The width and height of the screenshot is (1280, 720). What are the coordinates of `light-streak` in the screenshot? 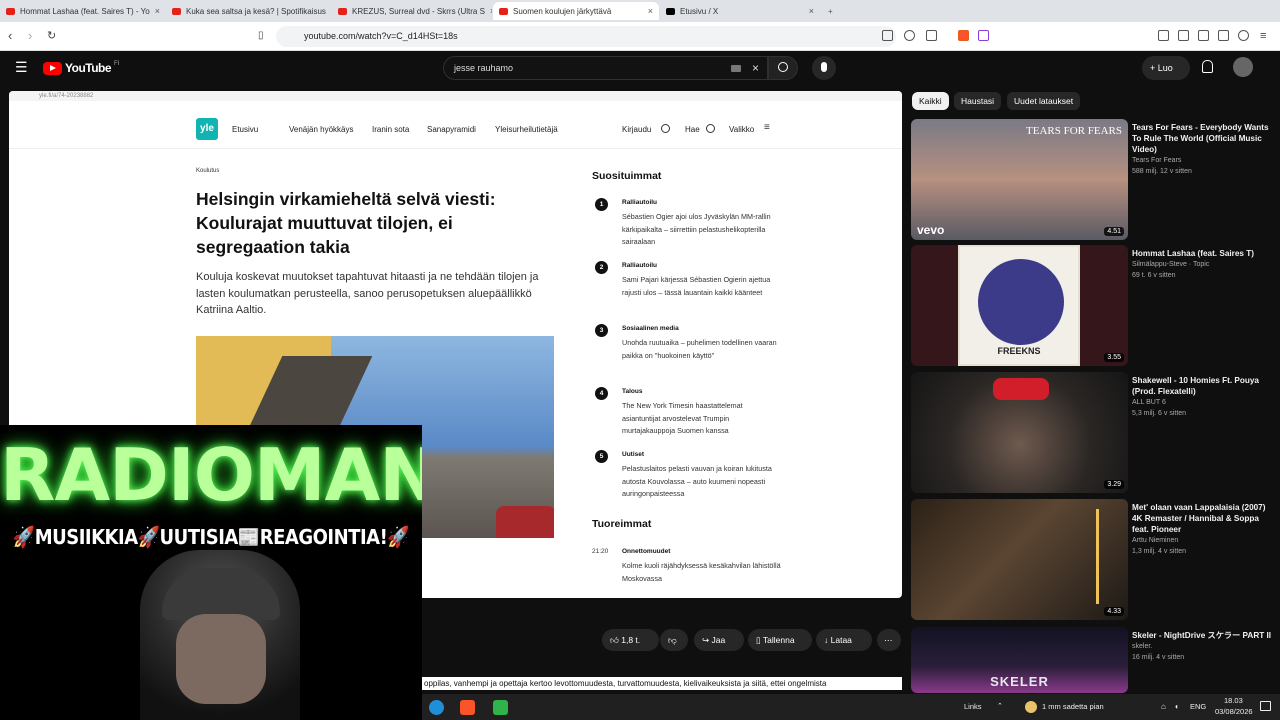 It's located at (1097, 556).